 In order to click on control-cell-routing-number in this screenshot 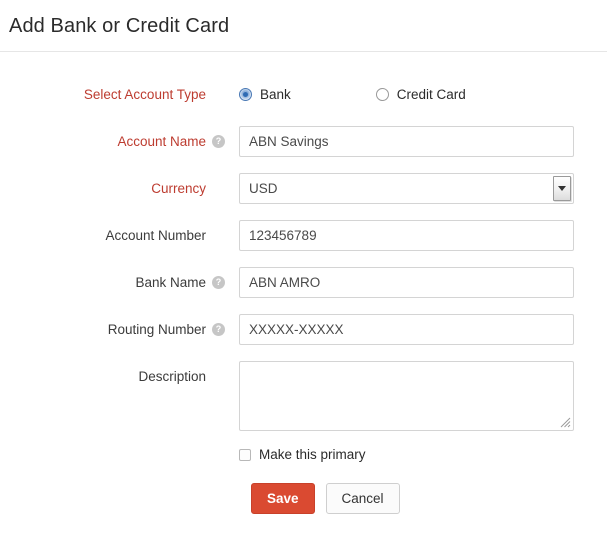, I will do `click(401, 329)`.